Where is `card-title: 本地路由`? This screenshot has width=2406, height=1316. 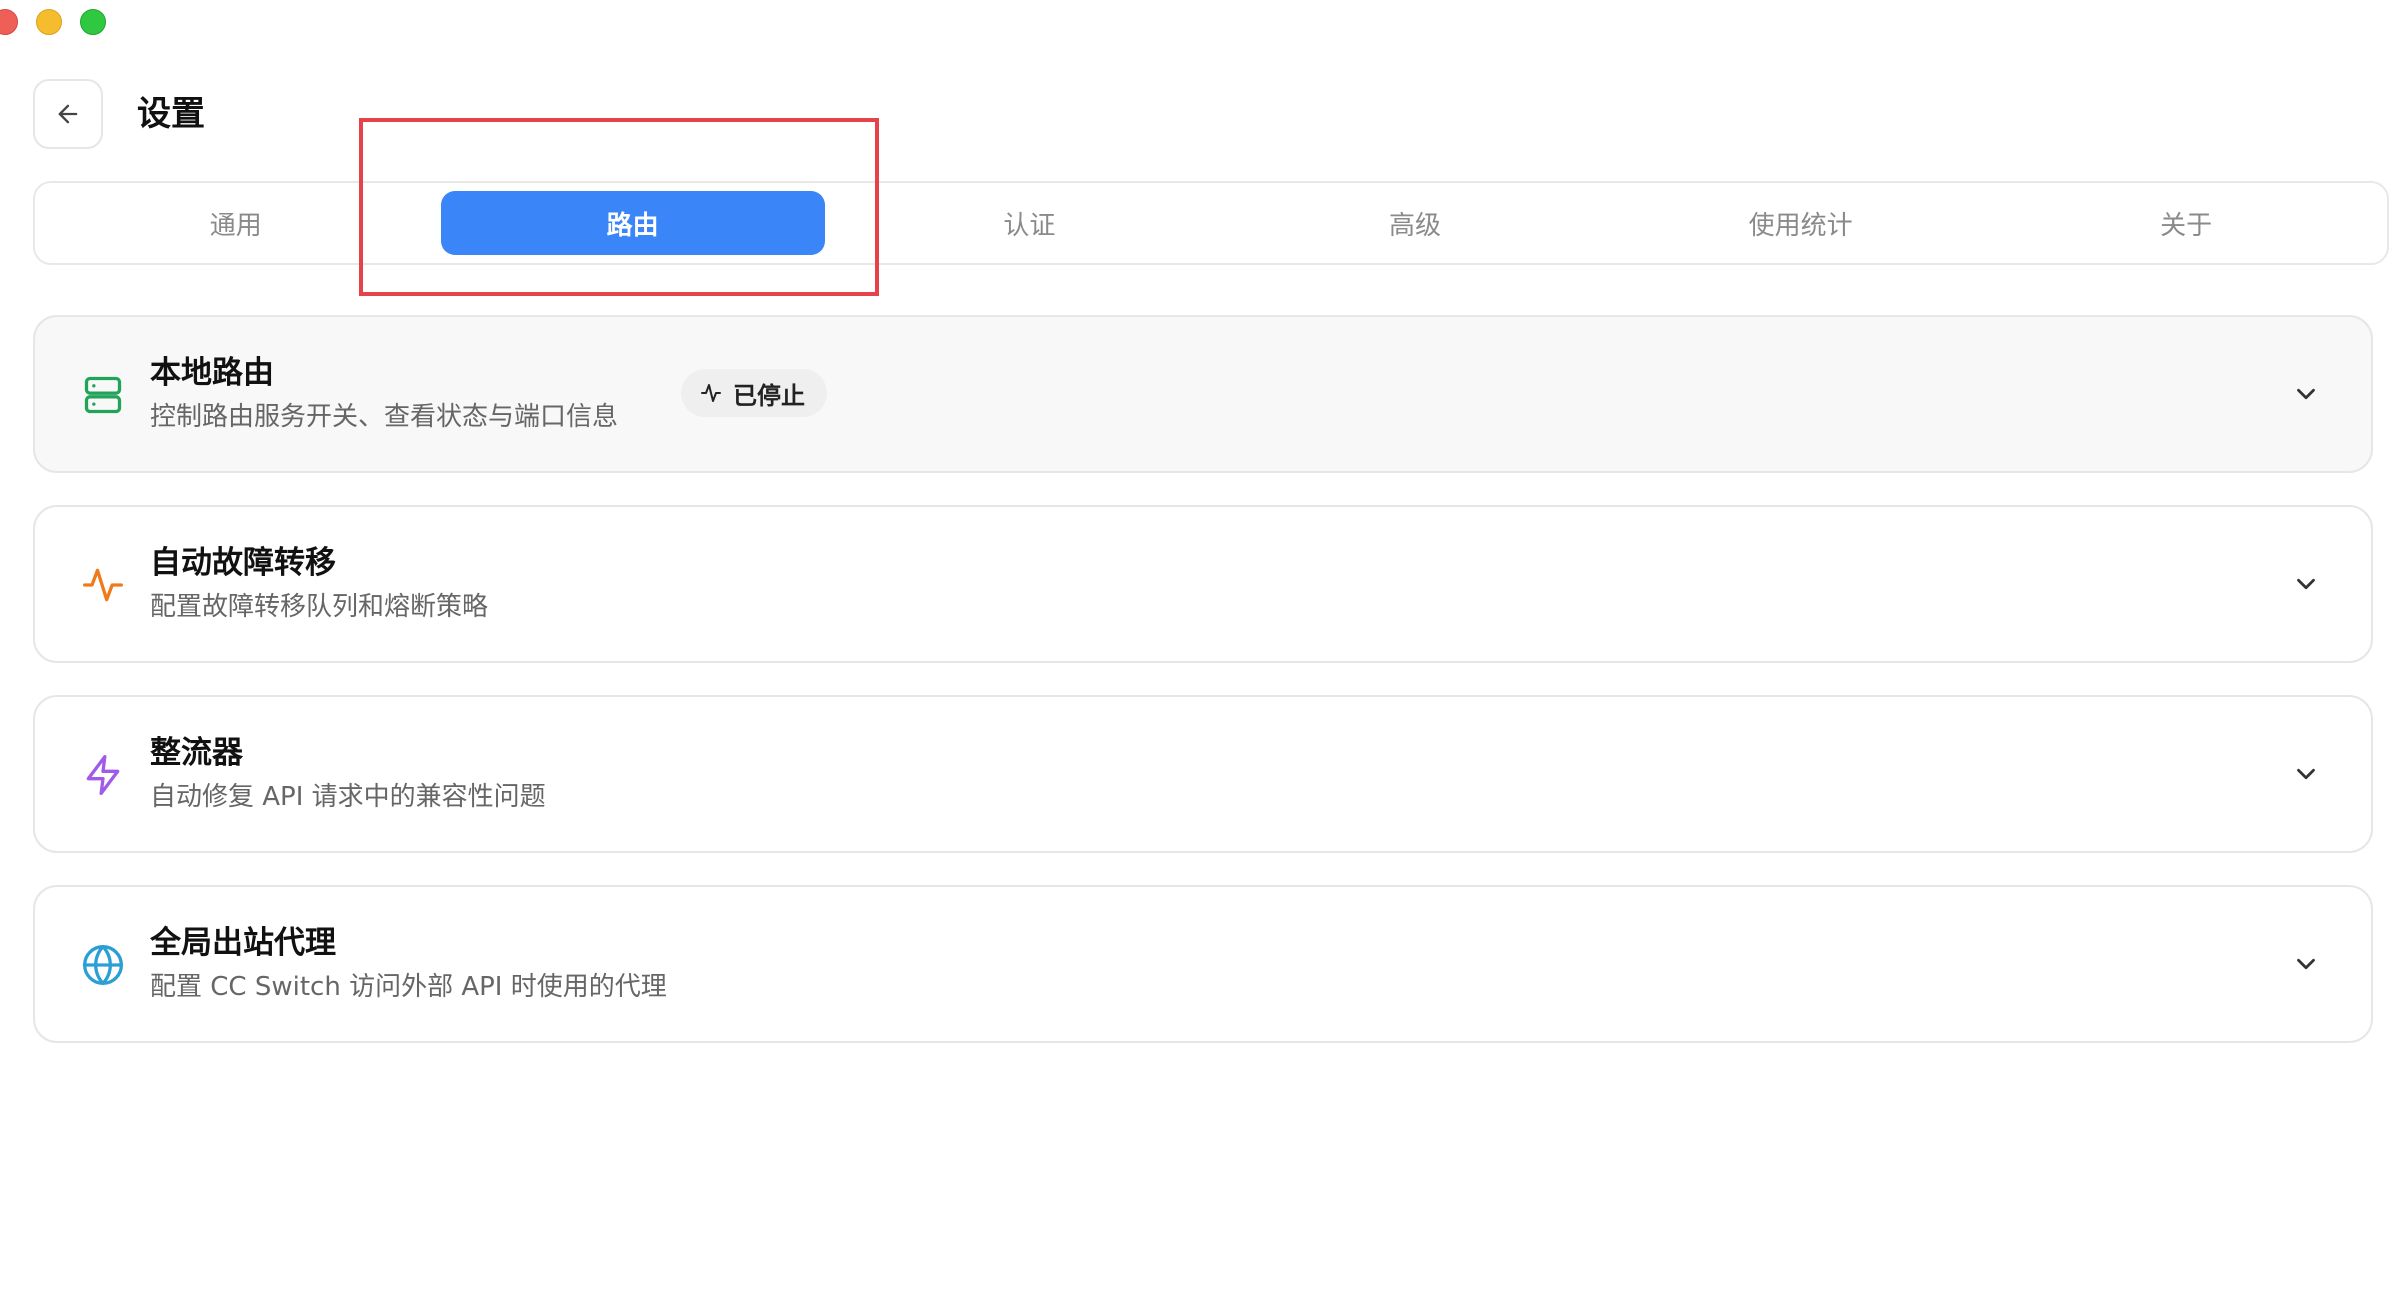
card-title: 本地路由 is located at coordinates (212, 373).